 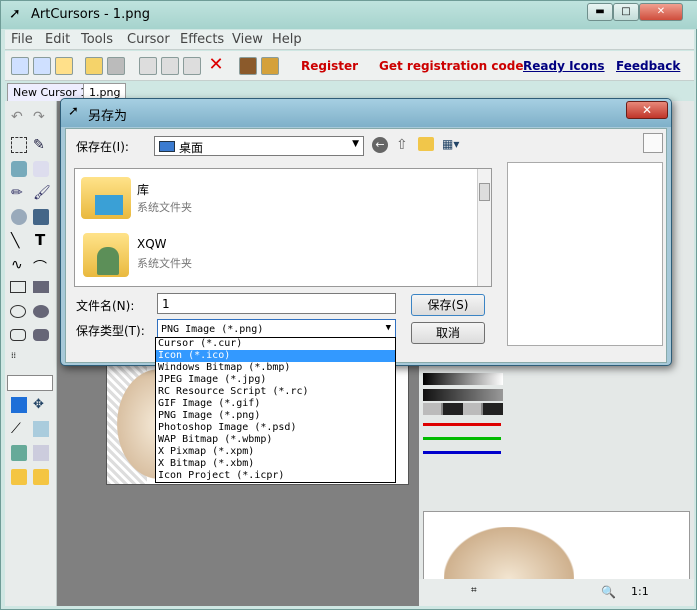 I want to click on filetype-option-wbmp: WAP Bitmap (*.wbmp), so click(x=275, y=440).